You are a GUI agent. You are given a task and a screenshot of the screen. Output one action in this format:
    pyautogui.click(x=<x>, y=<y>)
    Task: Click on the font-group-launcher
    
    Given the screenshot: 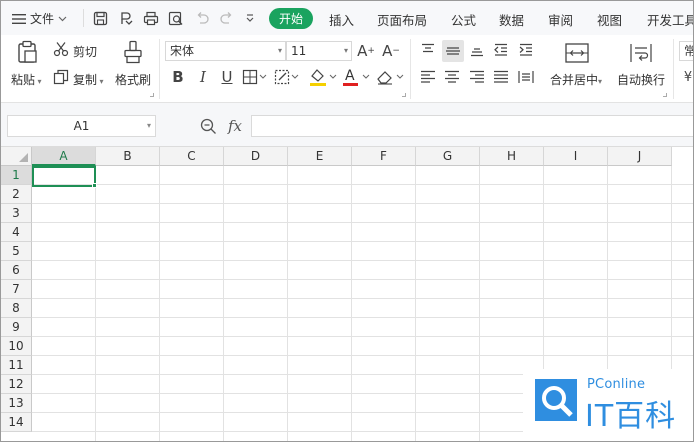 What is the action you would take?
    pyautogui.click(x=404, y=95)
    